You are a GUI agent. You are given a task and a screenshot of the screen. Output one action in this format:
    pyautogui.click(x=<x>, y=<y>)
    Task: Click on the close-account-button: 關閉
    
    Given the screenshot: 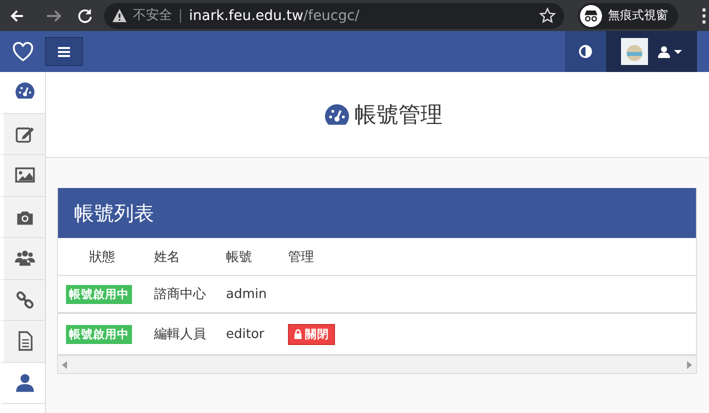 What is the action you would take?
    pyautogui.click(x=311, y=334)
    